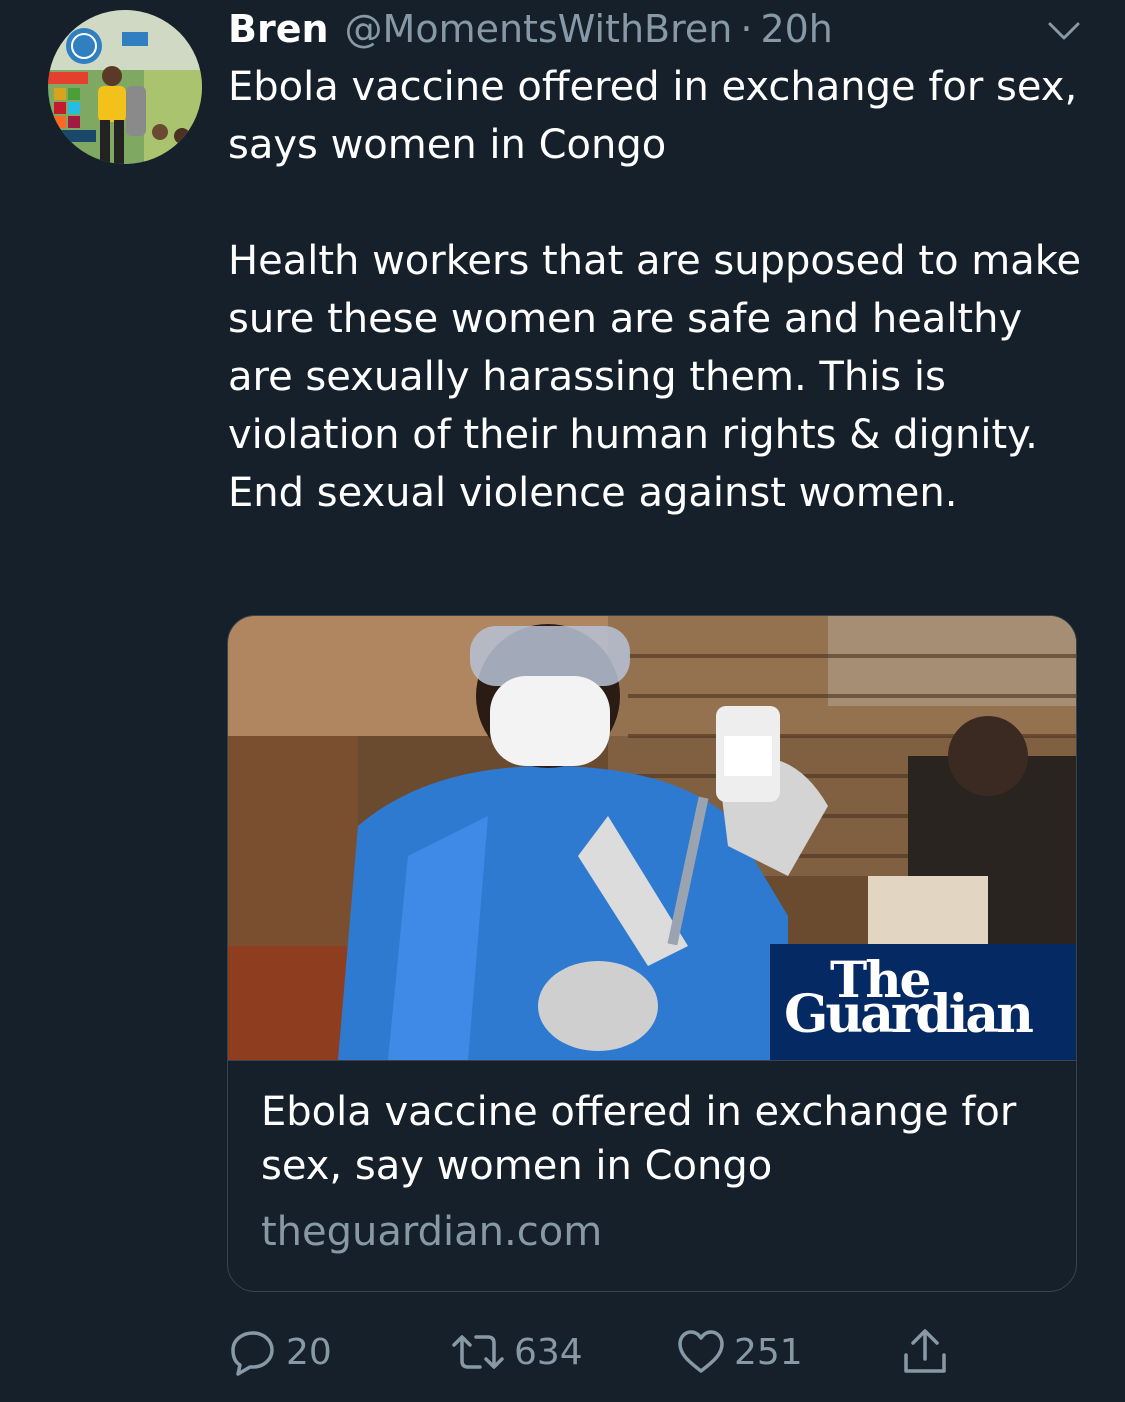  Describe the element at coordinates (548, 1352) in the screenshot. I see `retweet-count: 634` at that location.